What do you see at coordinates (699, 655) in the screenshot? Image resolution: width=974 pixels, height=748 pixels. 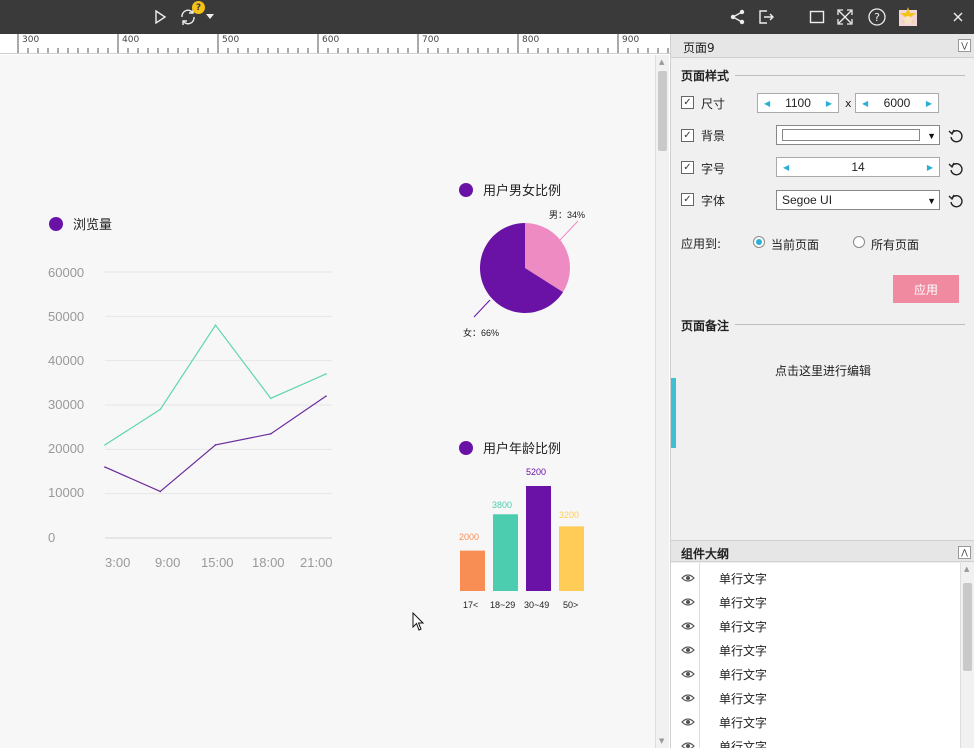 I see `divider` at bounding box center [699, 655].